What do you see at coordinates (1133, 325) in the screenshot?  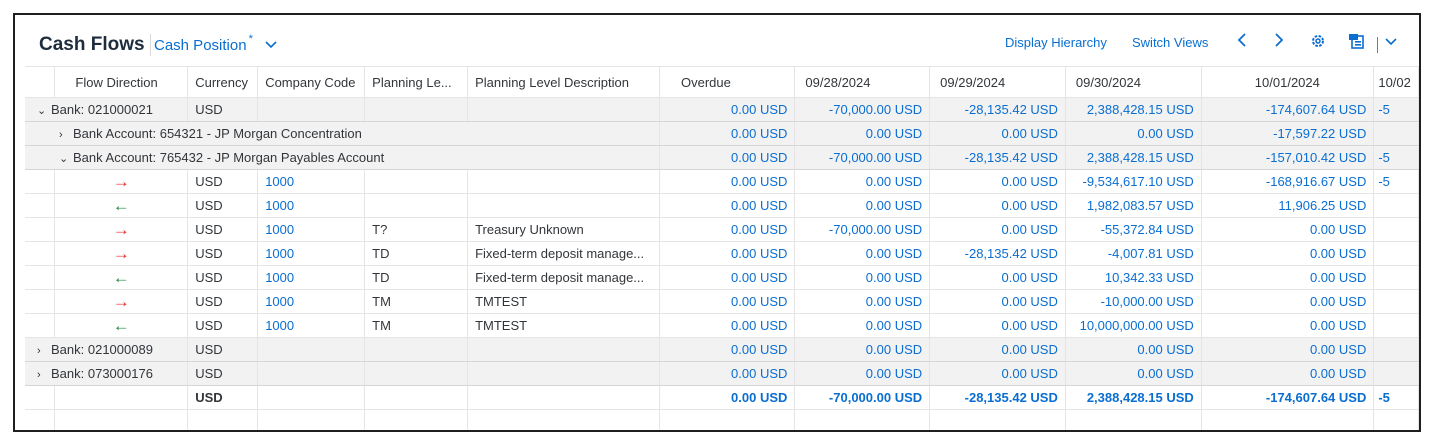 I see `value-cell: 10,000,000.00 USD` at bounding box center [1133, 325].